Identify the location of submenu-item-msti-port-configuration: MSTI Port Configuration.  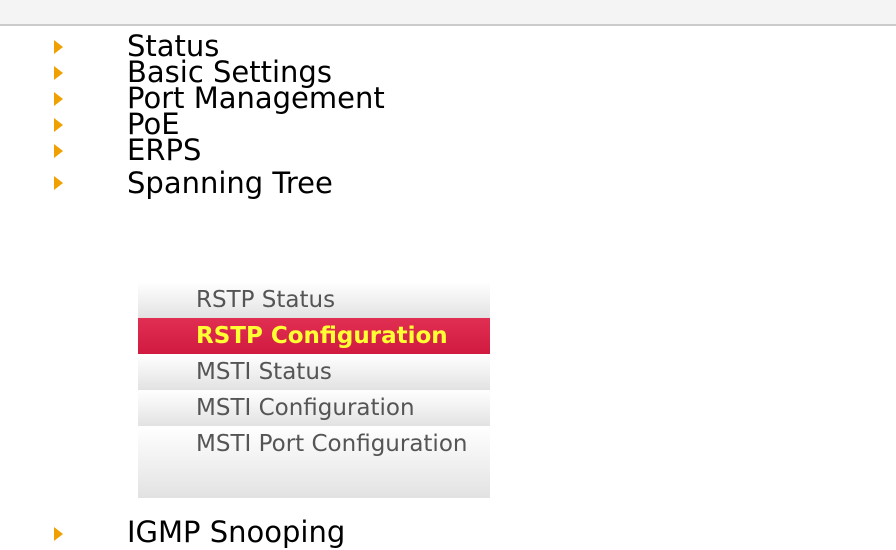
(314, 462).